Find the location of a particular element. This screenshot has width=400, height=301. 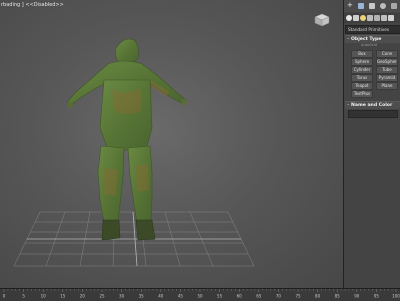

geometry-icon is located at coordinates (349, 18).